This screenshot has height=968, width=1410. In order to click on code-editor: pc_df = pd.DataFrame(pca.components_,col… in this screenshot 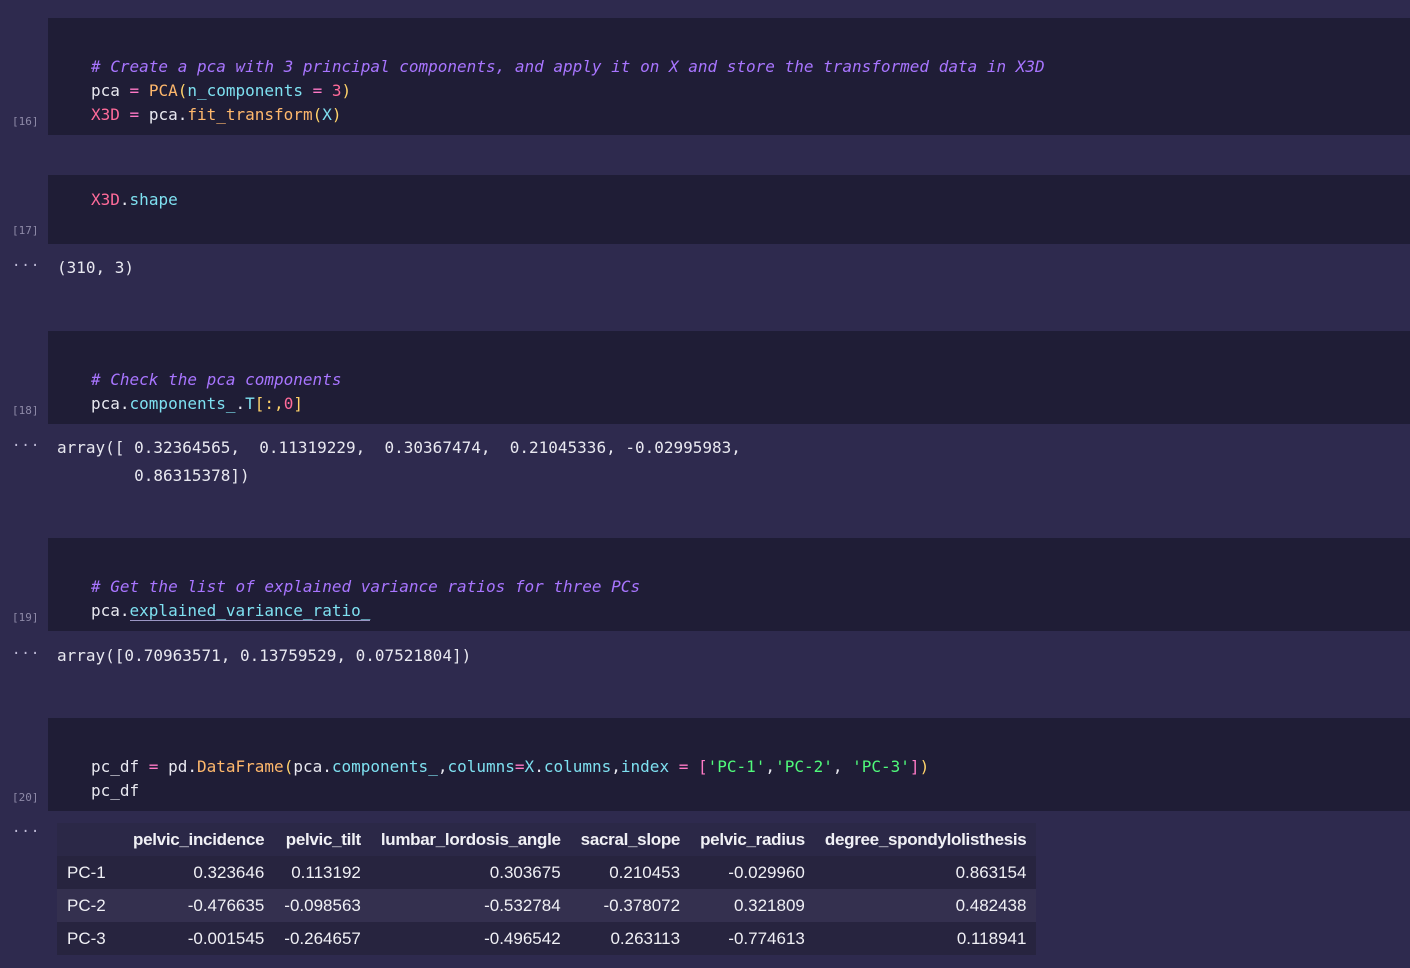, I will do `click(510, 767)`.